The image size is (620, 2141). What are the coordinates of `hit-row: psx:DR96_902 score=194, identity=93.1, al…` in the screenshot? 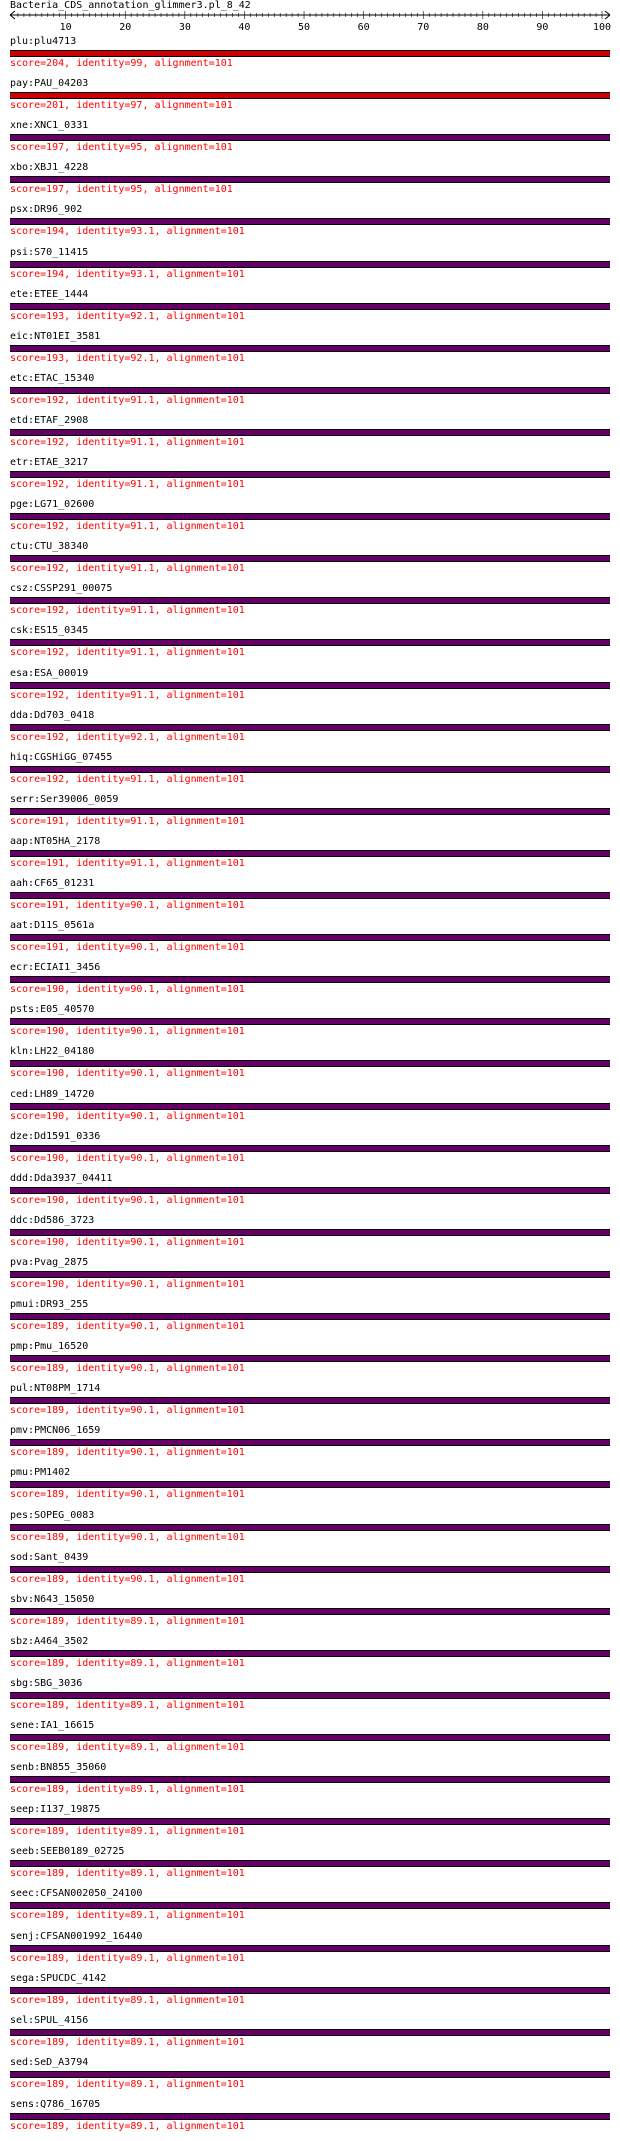 It's located at (310, 225).